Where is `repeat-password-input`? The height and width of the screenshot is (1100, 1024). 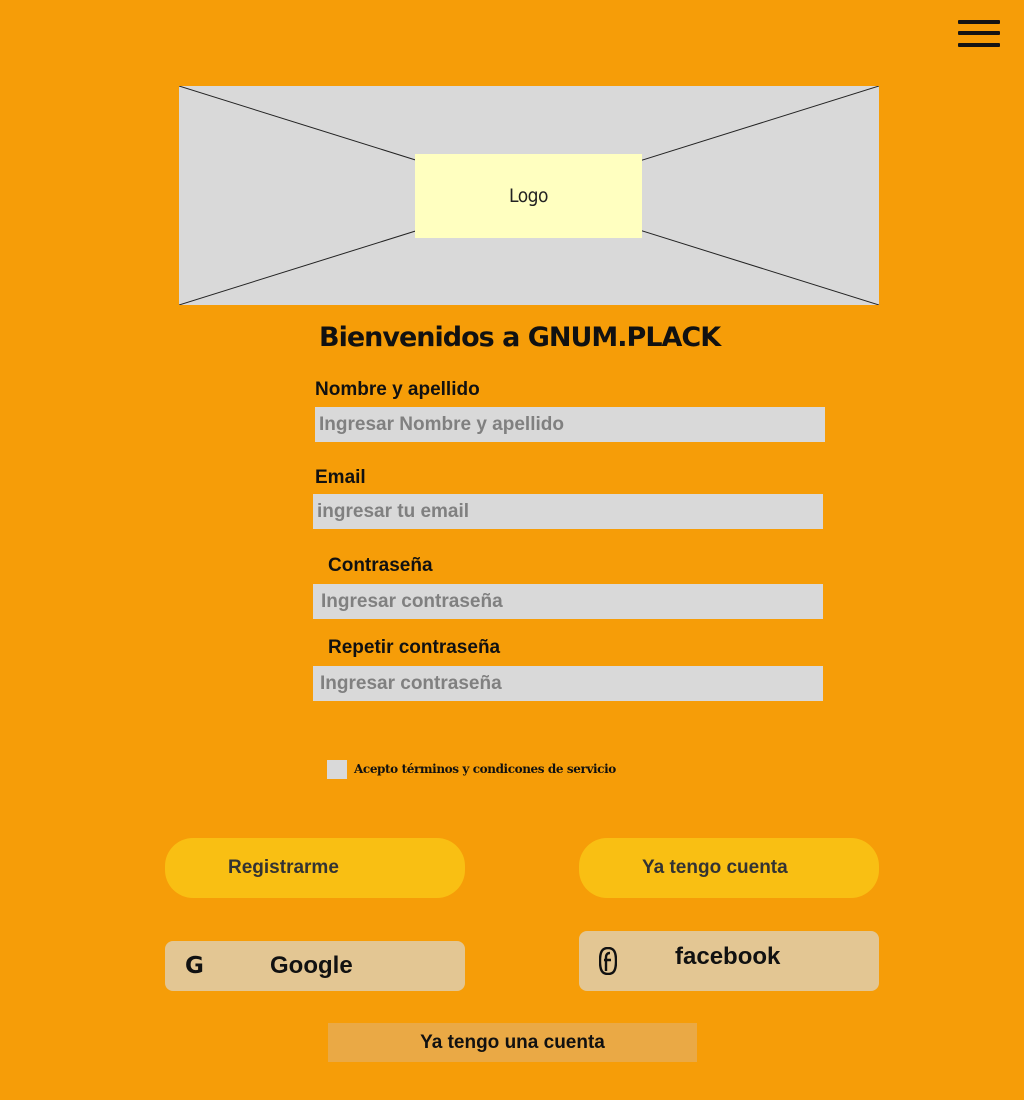
repeat-password-input is located at coordinates (568, 683).